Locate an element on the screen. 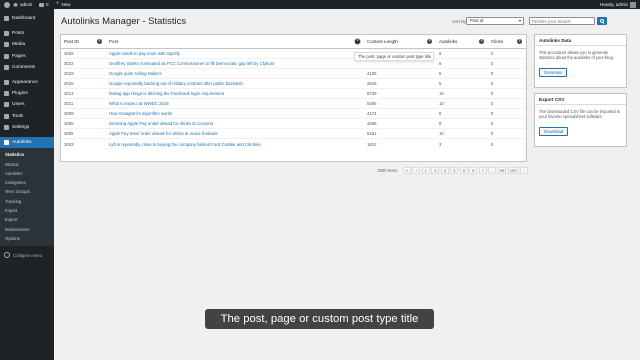 This screenshot has height=360, width=640. column-clicks: Clicks? is located at coordinates (507, 42).